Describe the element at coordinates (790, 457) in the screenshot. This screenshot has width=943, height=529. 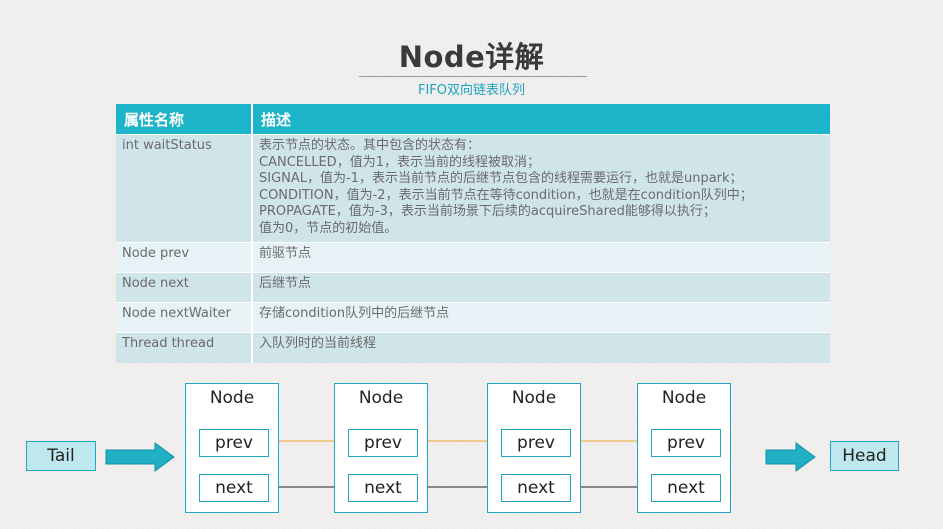
I see `head-block-arrow` at that location.